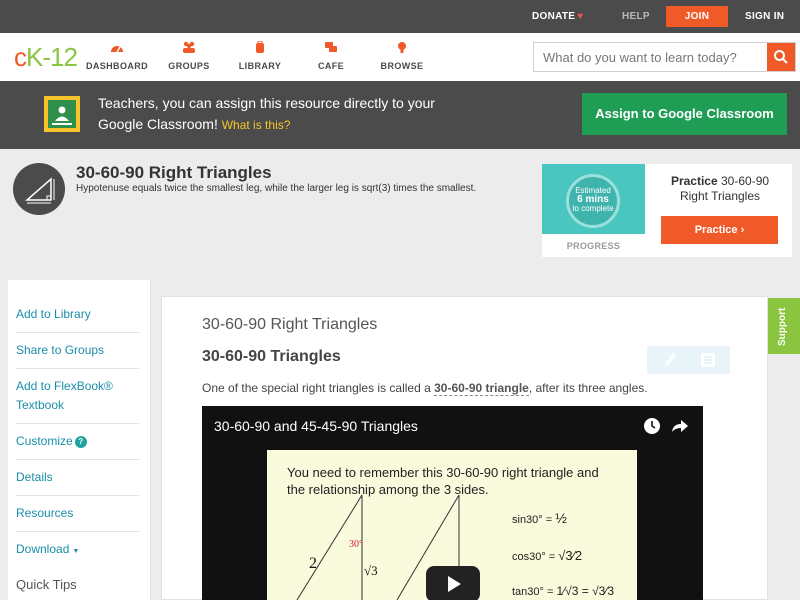 The width and height of the screenshot is (800, 600). What do you see at coordinates (77, 400) in the screenshot?
I see `sidebar-item-add-to-flexbook: Add to FlexBook® Textbook` at bounding box center [77, 400].